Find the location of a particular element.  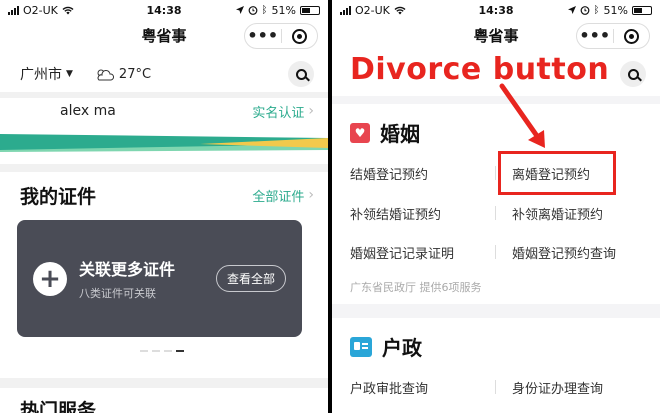

all-certificates-link: 全部证件 › is located at coordinates (283, 195).